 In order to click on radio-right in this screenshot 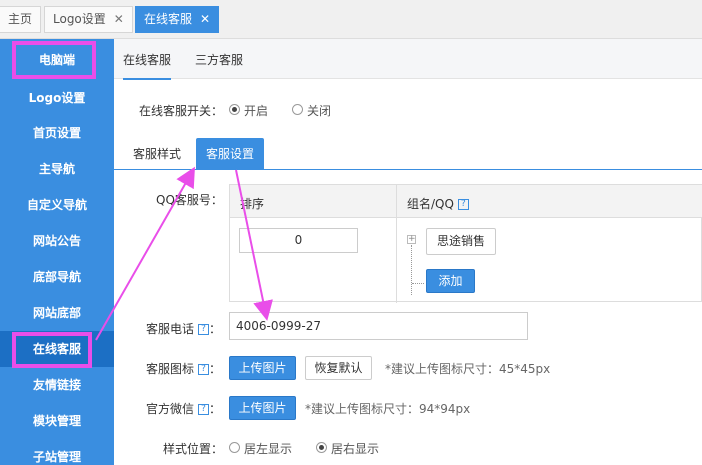, I will do `click(321, 447)`.